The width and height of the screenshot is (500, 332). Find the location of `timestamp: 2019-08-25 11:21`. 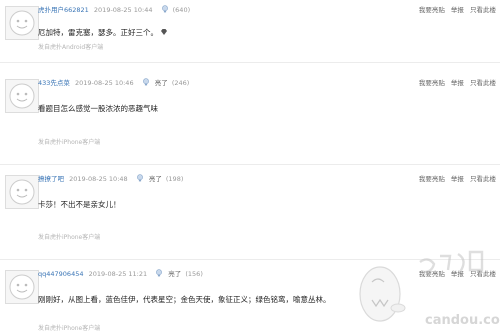

timestamp: 2019-08-25 11:21 is located at coordinates (118, 274).